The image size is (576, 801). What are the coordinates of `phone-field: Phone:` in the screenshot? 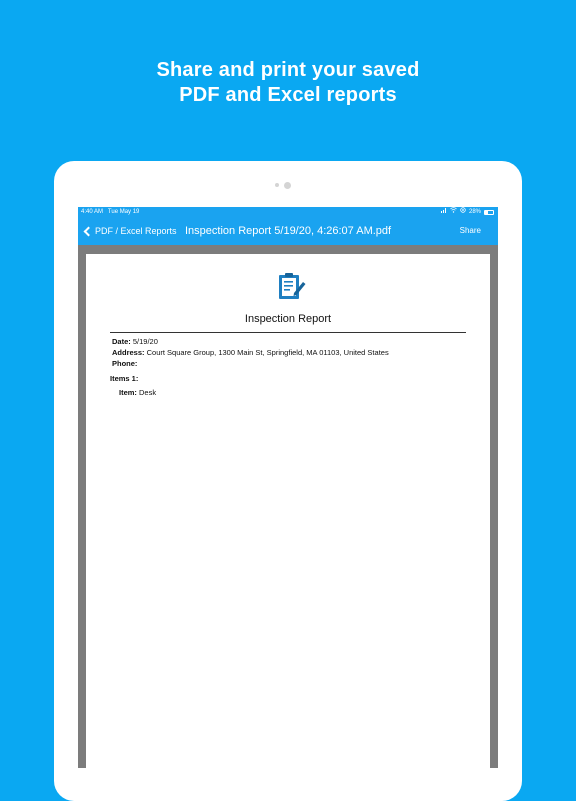 It's located at (124, 363).